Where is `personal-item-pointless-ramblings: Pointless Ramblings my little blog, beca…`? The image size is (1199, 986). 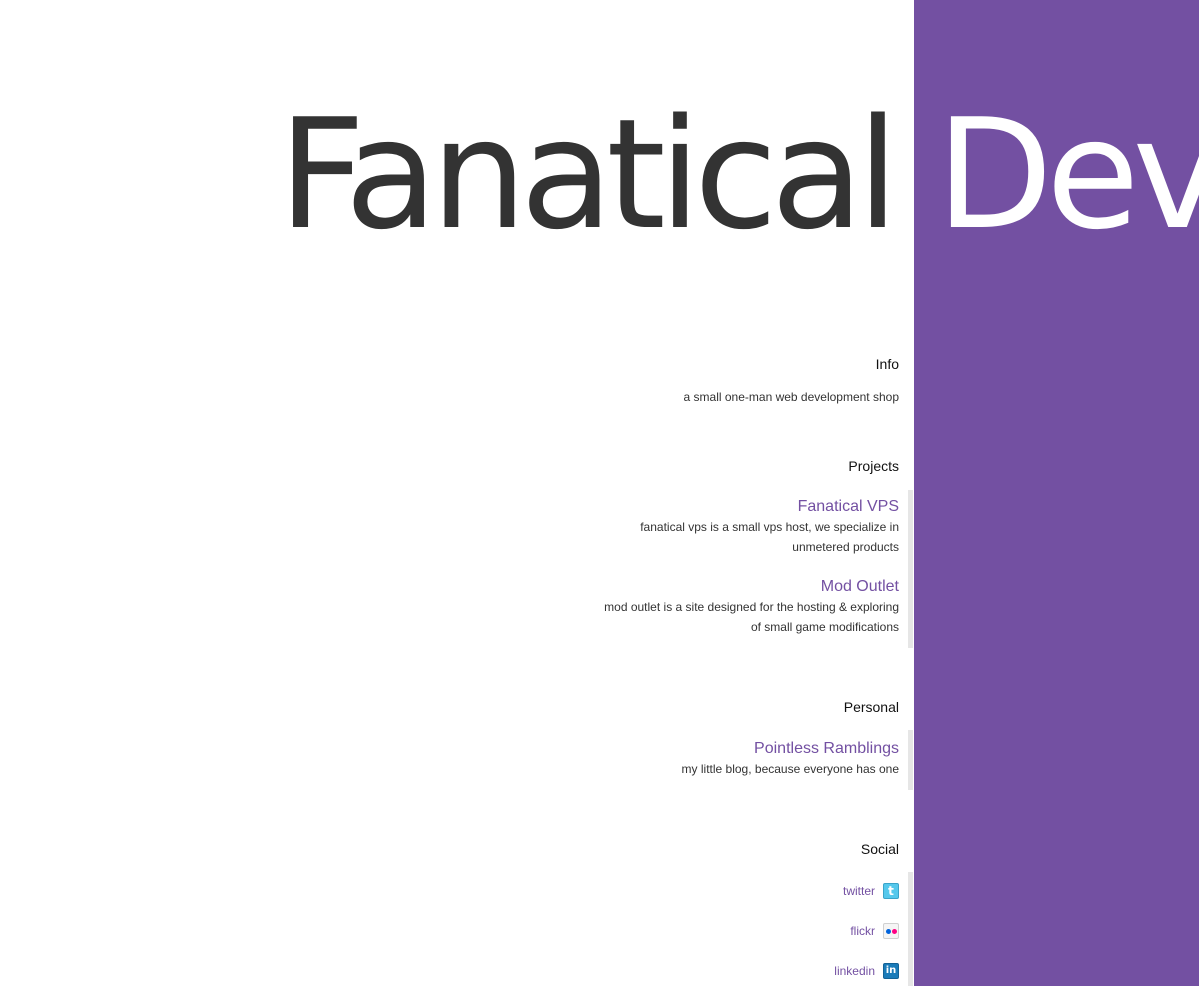
personal-item-pointless-ramblings: Pointless Ramblings my little blog, beca… is located at coordinates (749, 759).